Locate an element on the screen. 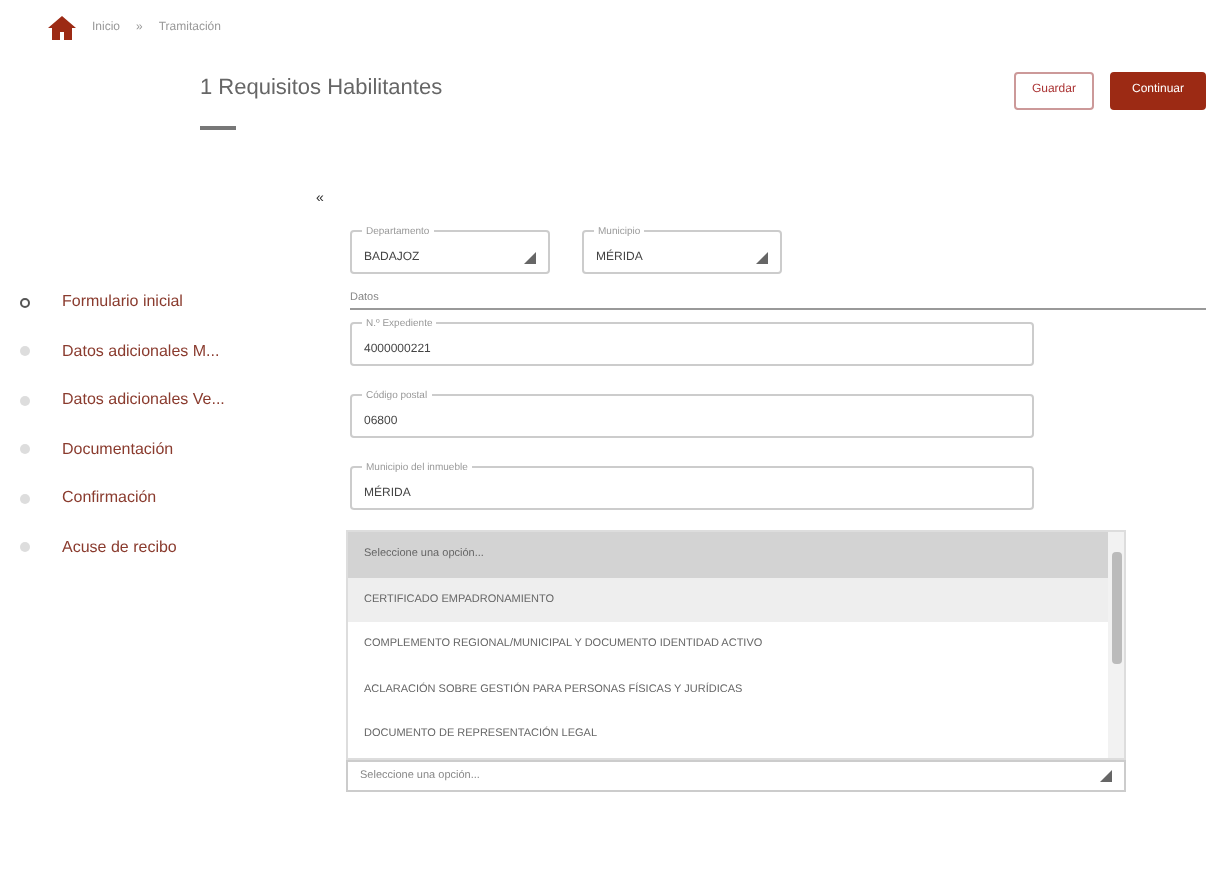 Image resolution: width=1206 pixels, height=890 pixels. page-title: 1 Requisitos Habilitantes is located at coordinates (321, 89).